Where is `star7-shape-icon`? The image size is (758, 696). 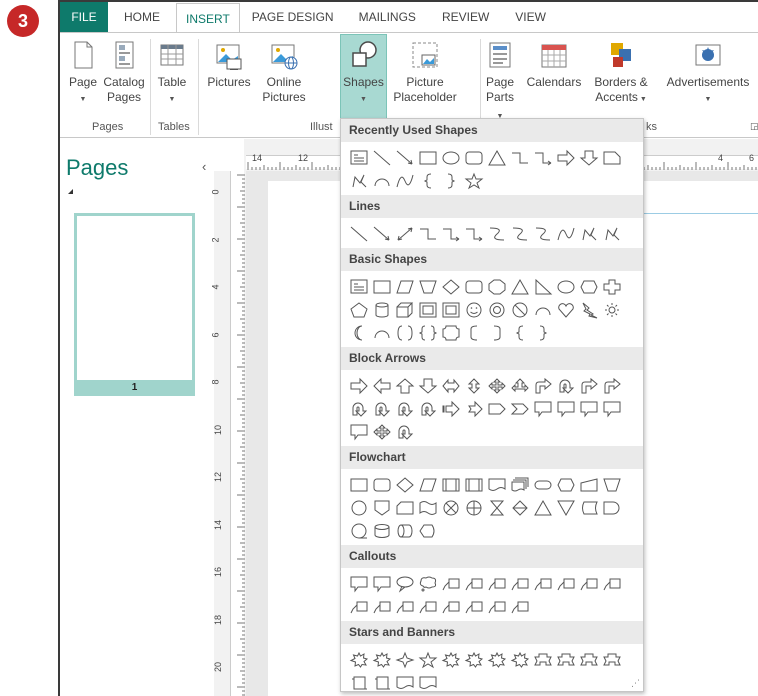
star7-shape-icon is located at coordinates (473, 660).